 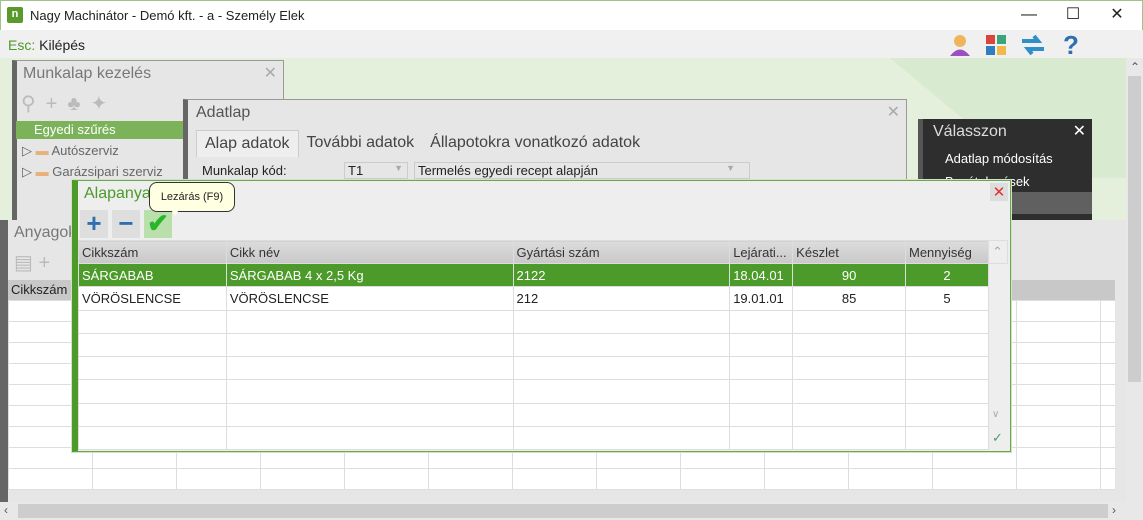 What do you see at coordinates (223, 112) in the screenshot?
I see `panel-title: Adatlap` at bounding box center [223, 112].